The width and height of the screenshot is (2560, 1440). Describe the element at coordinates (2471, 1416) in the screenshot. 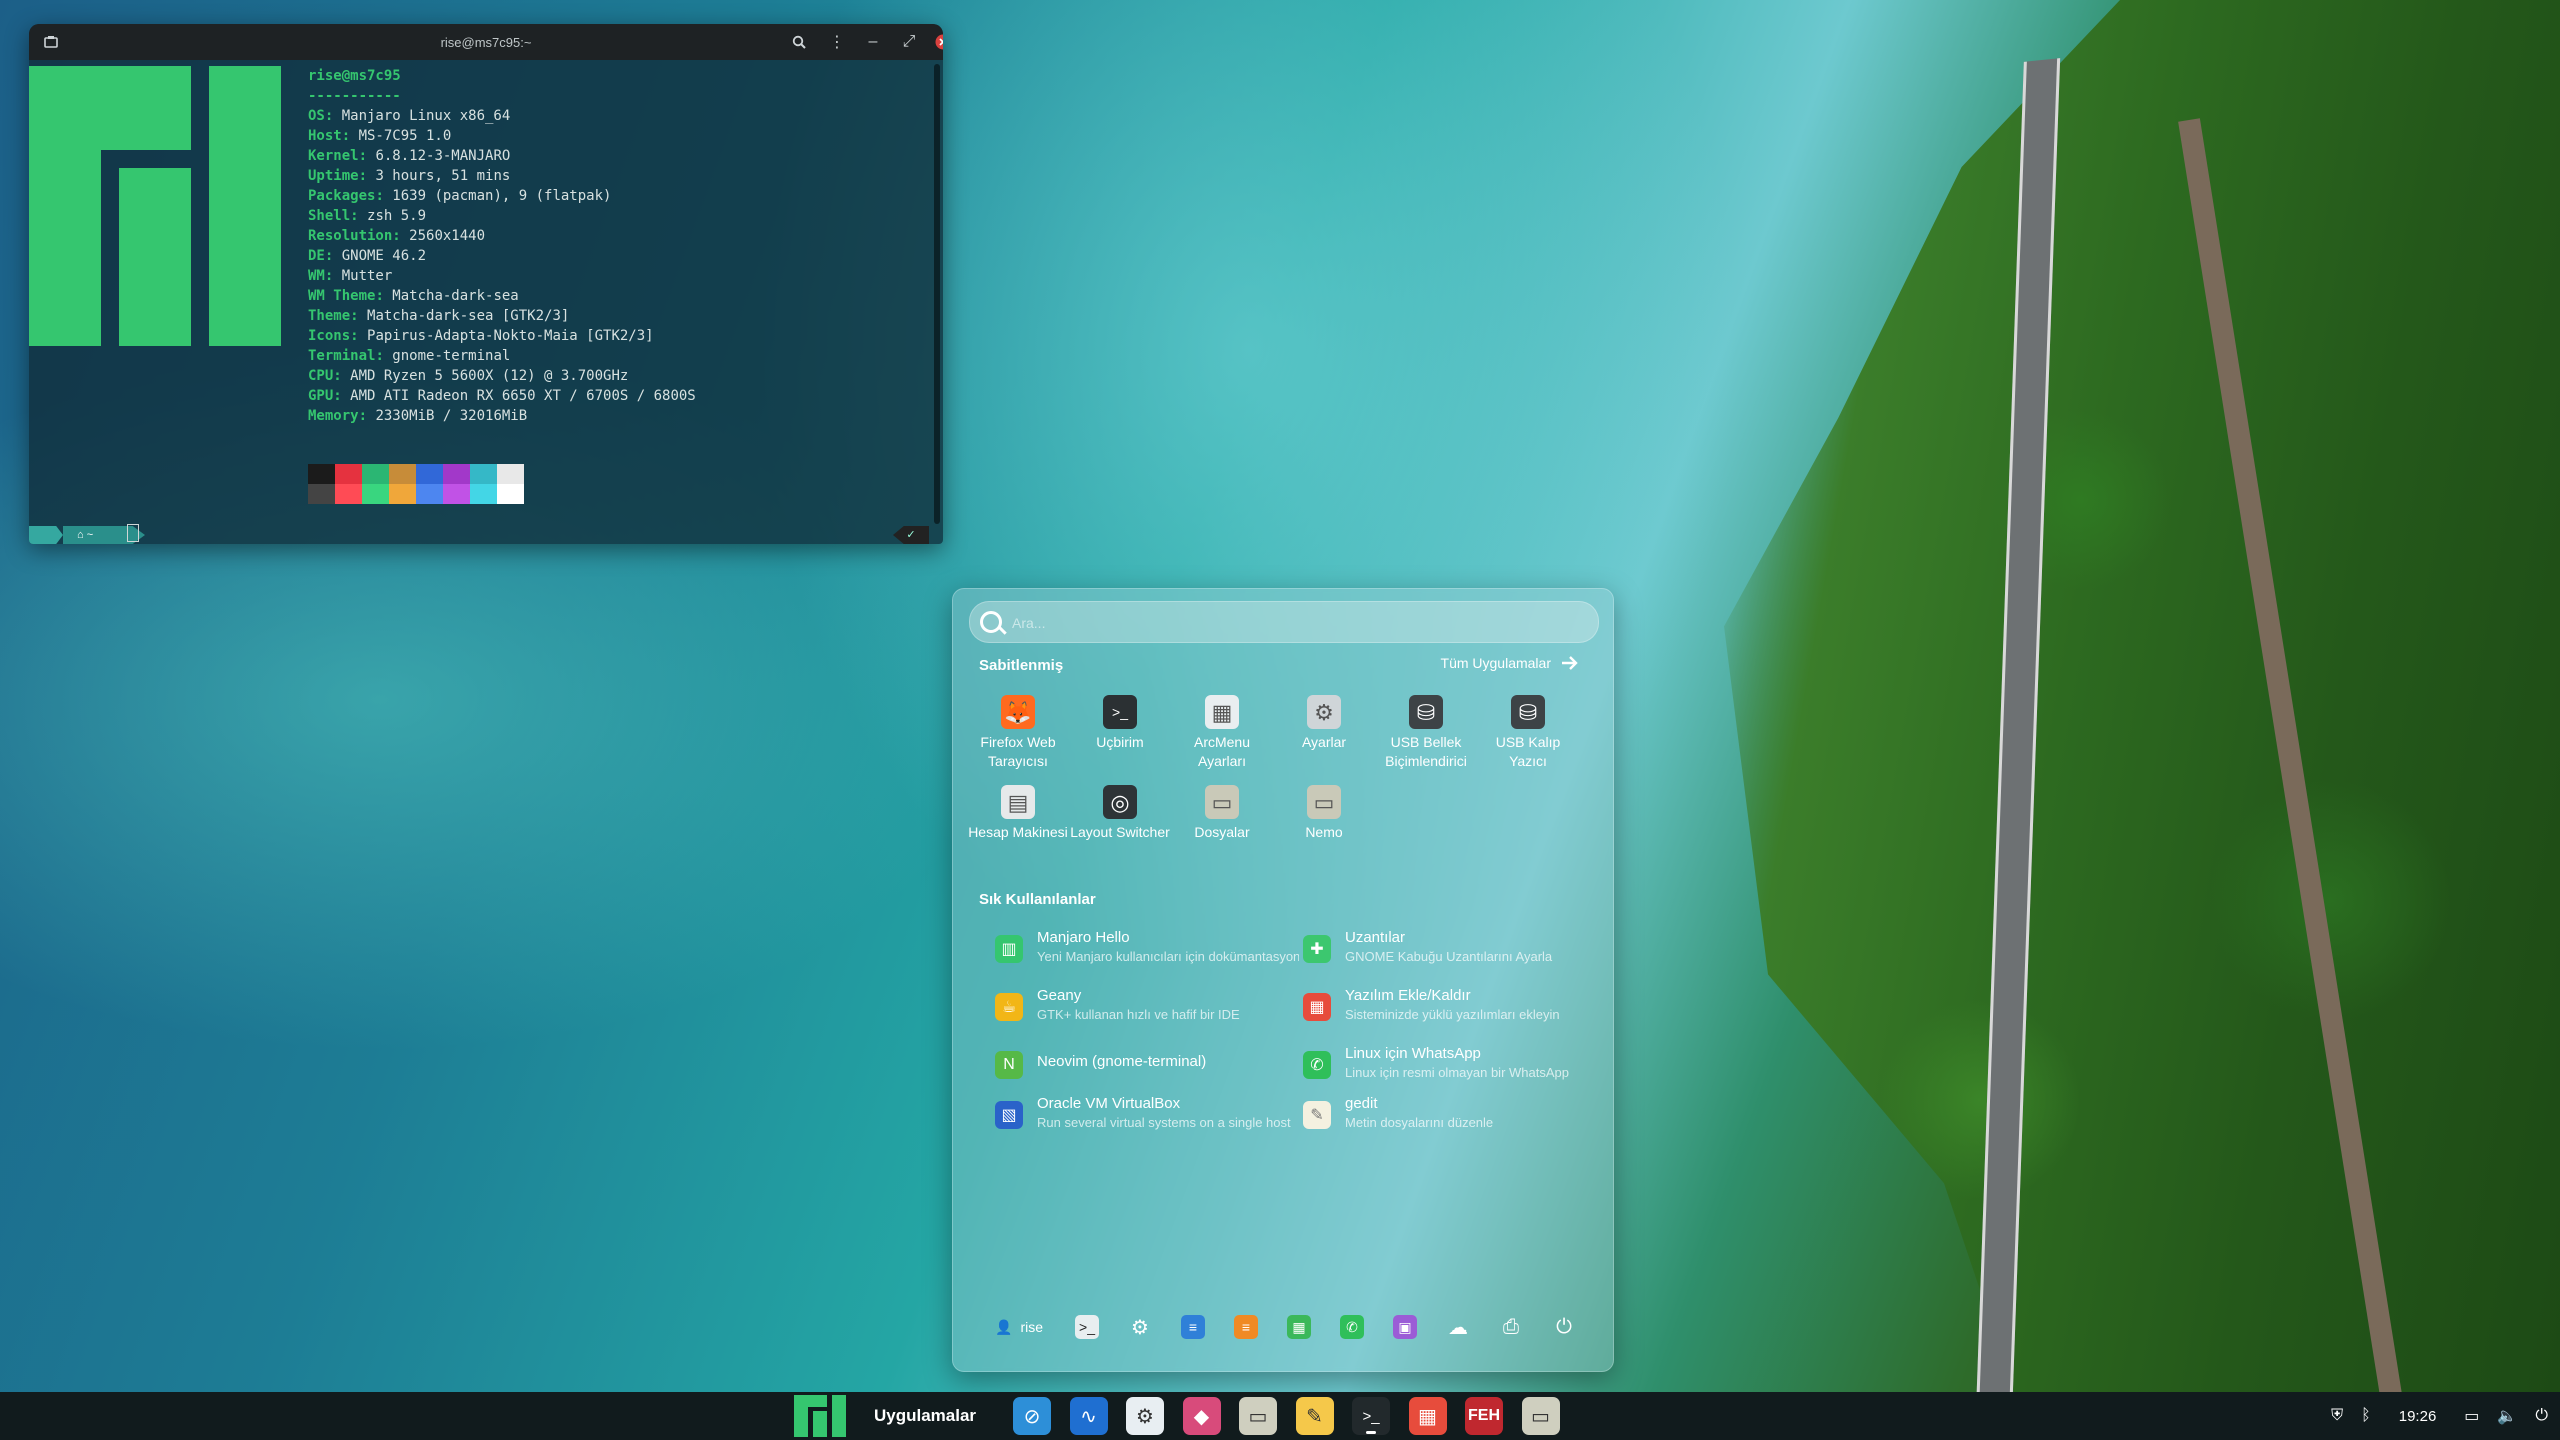

I see `display-icon: ▭` at that location.